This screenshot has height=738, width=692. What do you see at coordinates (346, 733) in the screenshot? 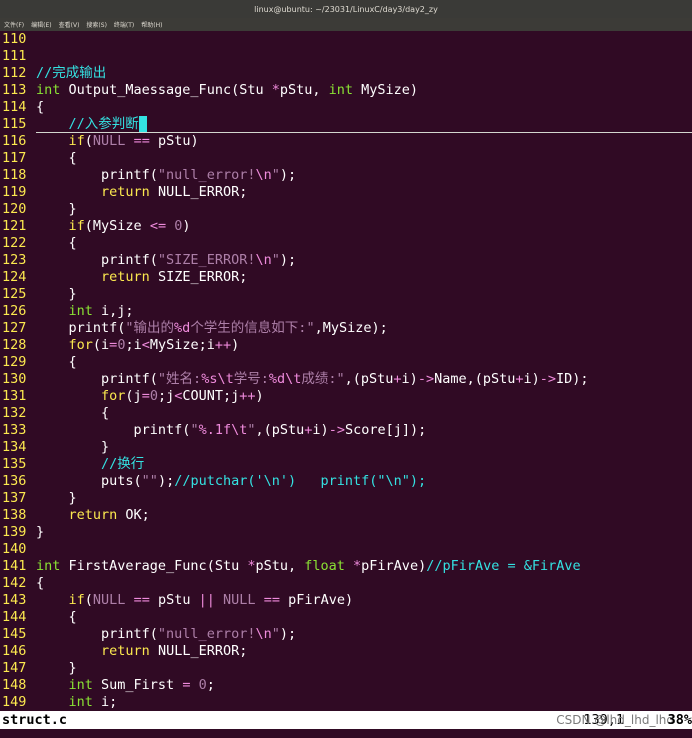
I see `command-line` at bounding box center [346, 733].